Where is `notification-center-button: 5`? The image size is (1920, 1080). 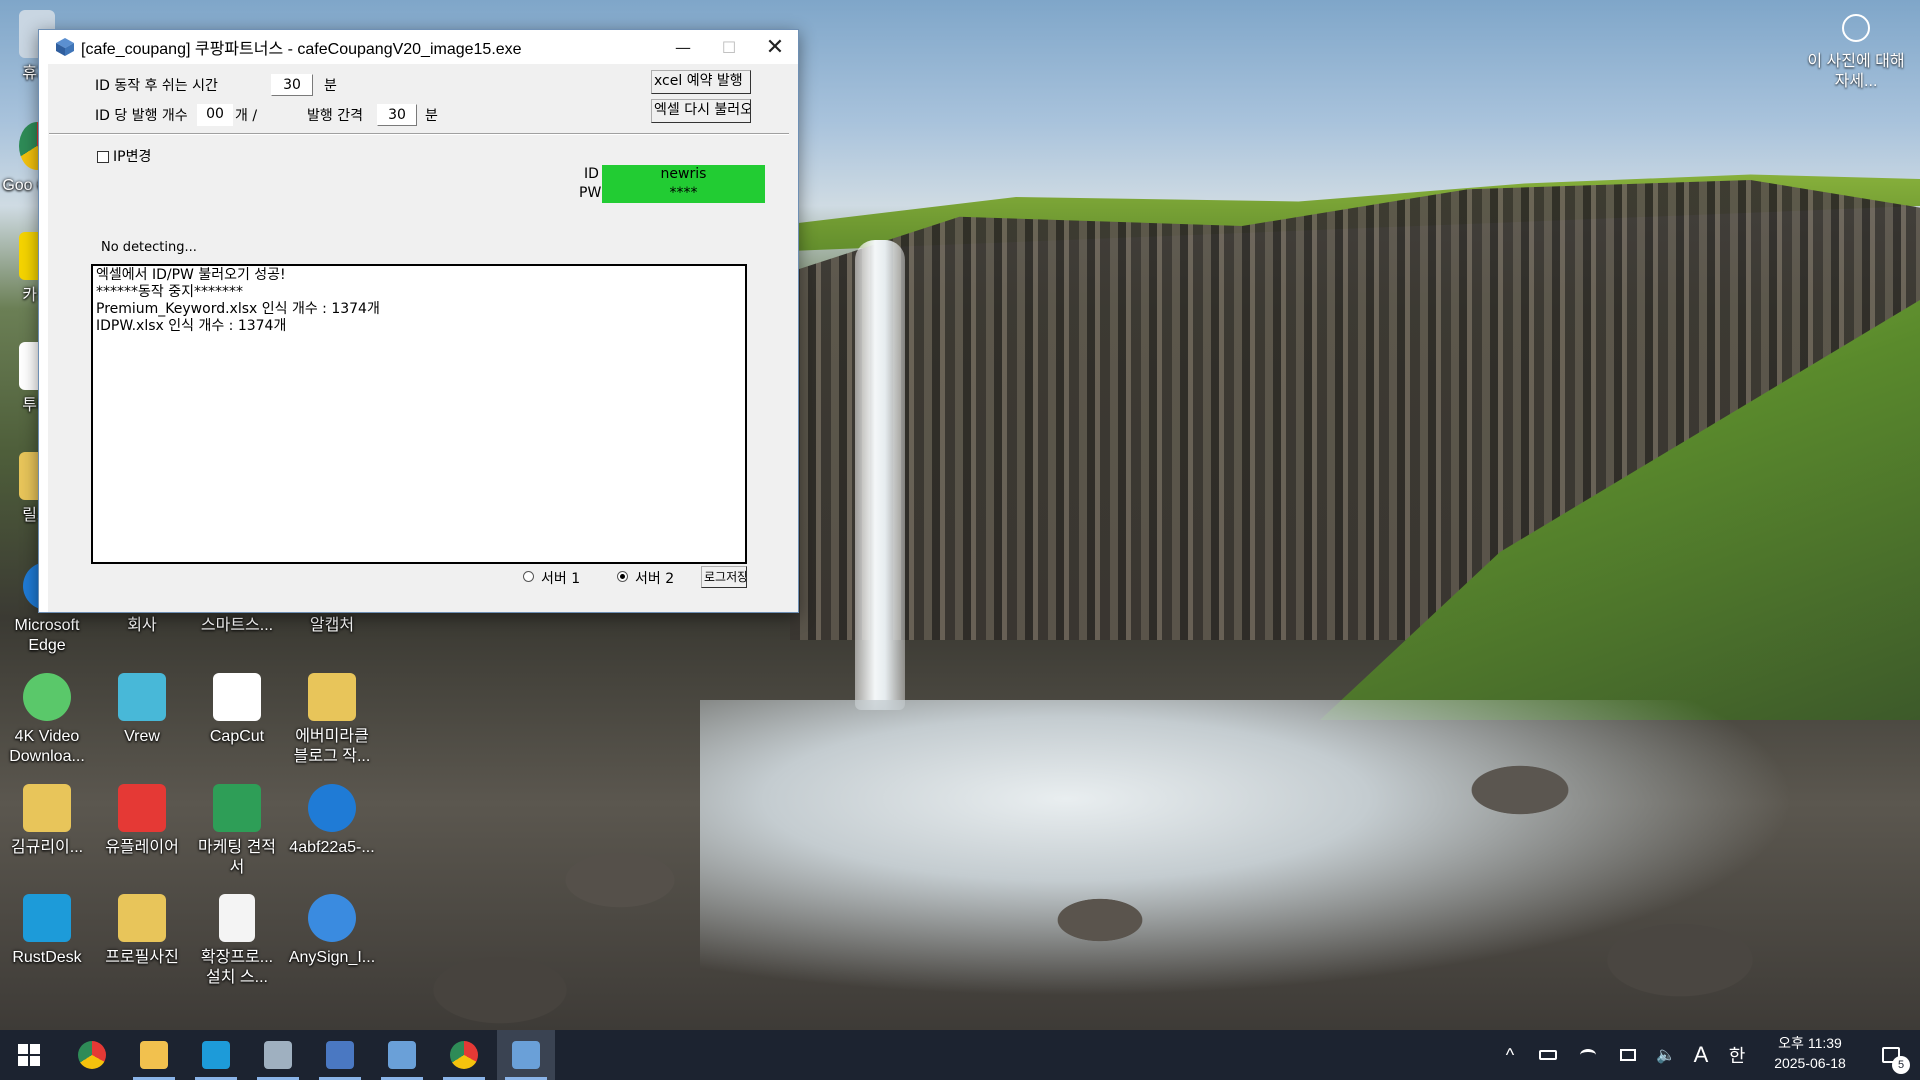
notification-center-button: 5 is located at coordinates (1891, 1055).